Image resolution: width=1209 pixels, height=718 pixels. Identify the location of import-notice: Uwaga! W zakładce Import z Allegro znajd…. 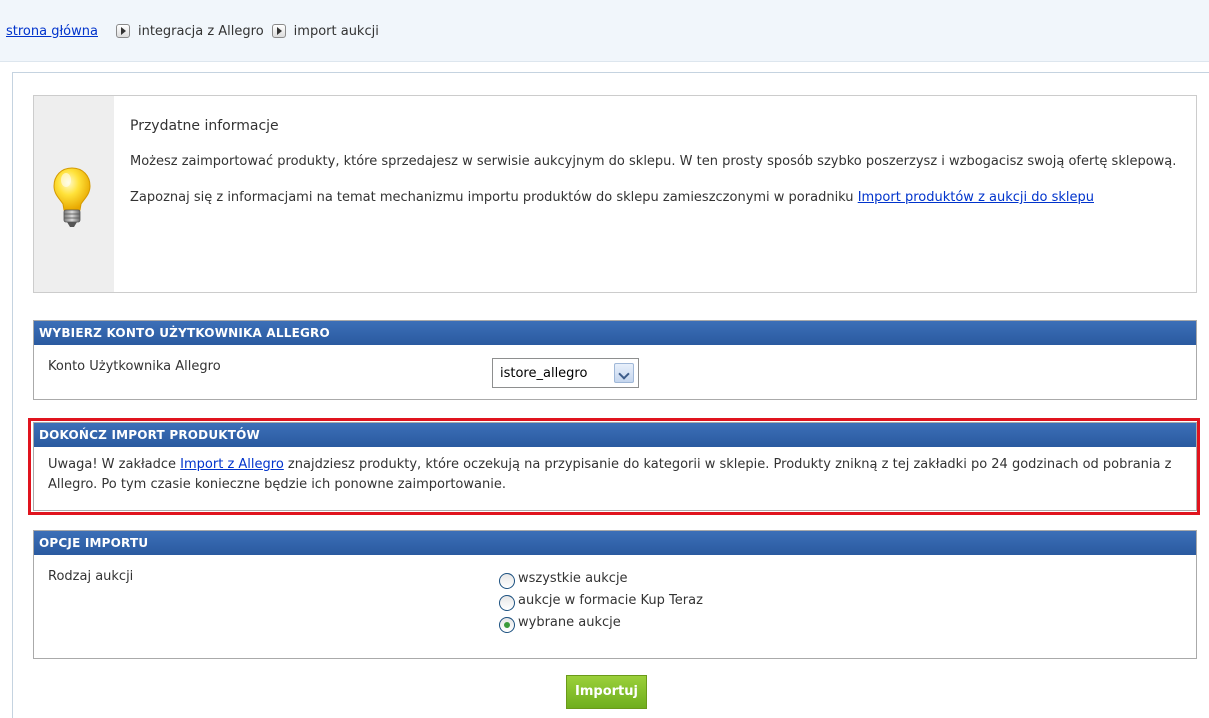
(615, 471).